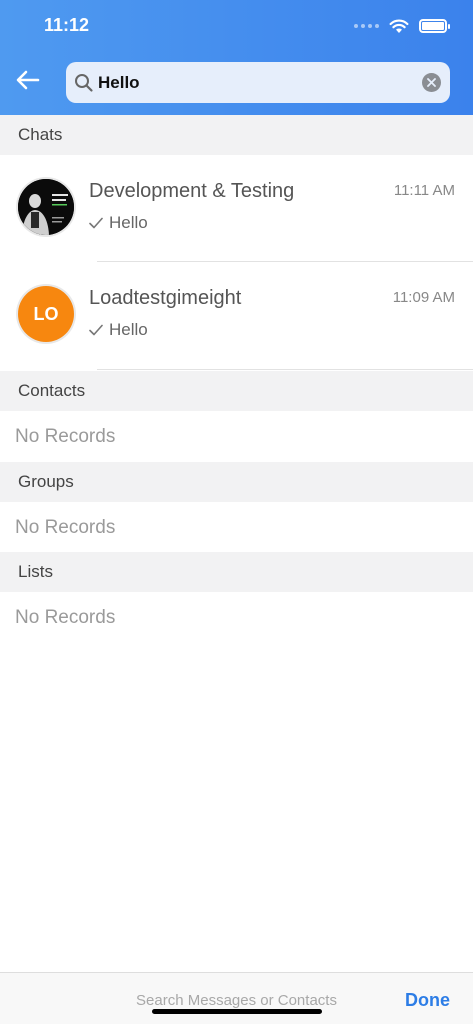 The image size is (473, 1024). I want to click on chat-time: 11:09 AM, so click(423, 297).